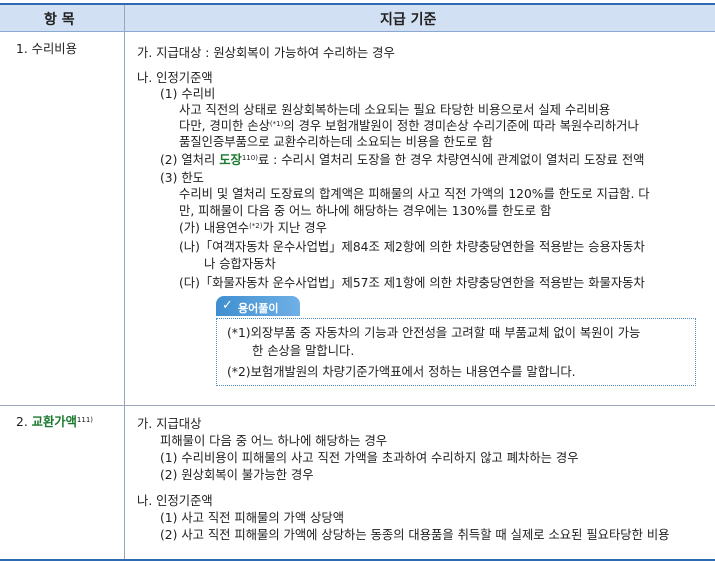  Describe the element at coordinates (182, 178) in the screenshot. I see `row1-line-b3: (3) 한도` at that location.